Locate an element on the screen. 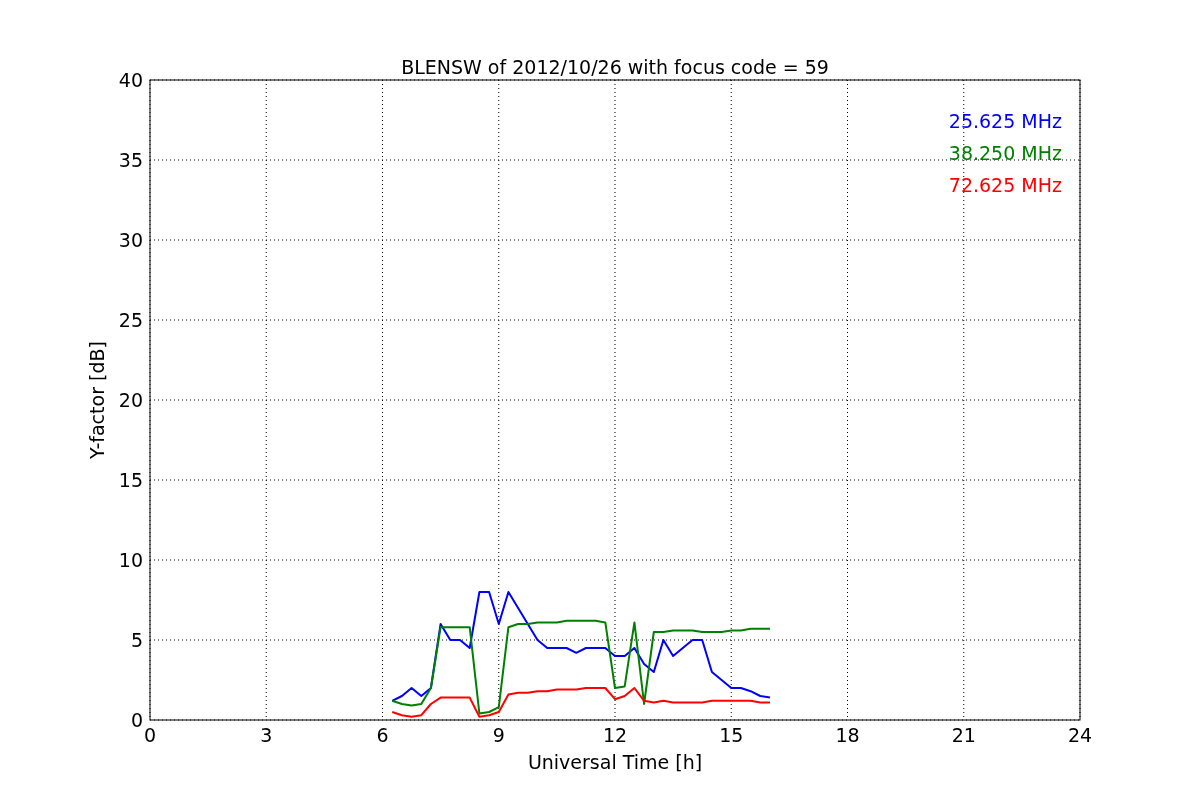 The height and width of the screenshot is (800, 1200). tick-label: 10 is located at coordinates (130, 560).